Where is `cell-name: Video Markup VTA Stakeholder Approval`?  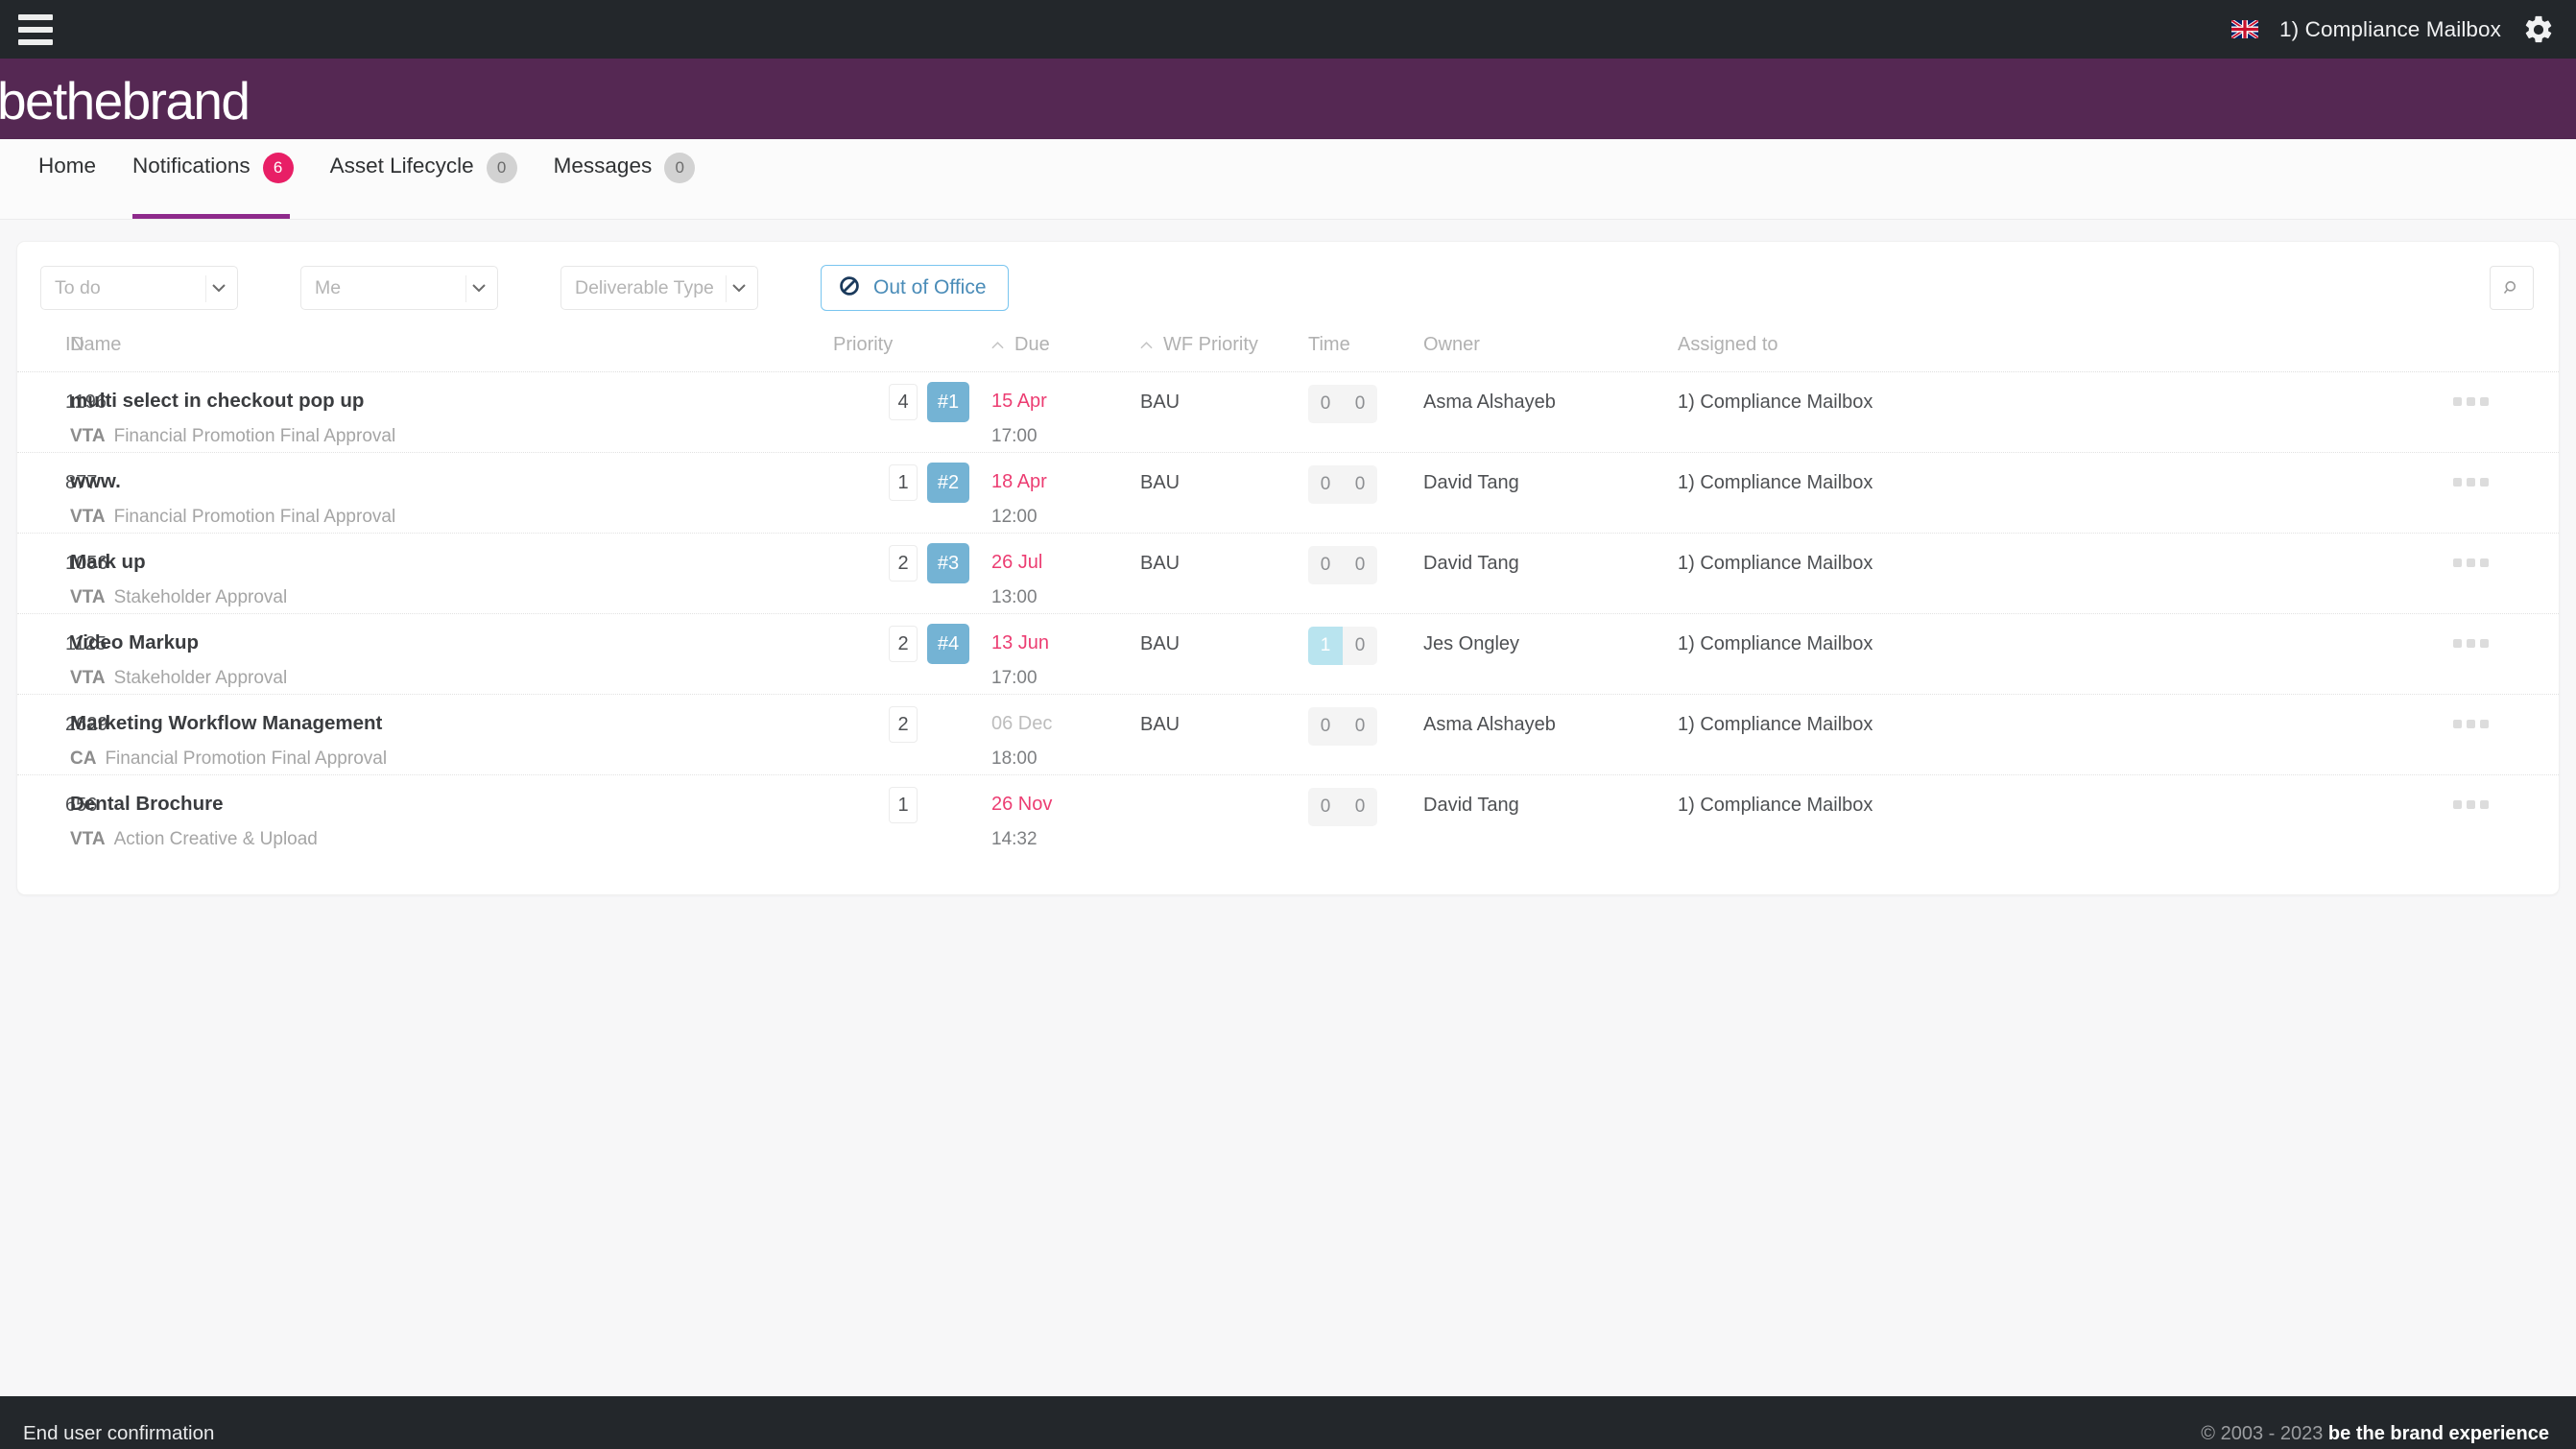 cell-name: Video Markup VTA Stakeholder Approval is located at coordinates (451, 659).